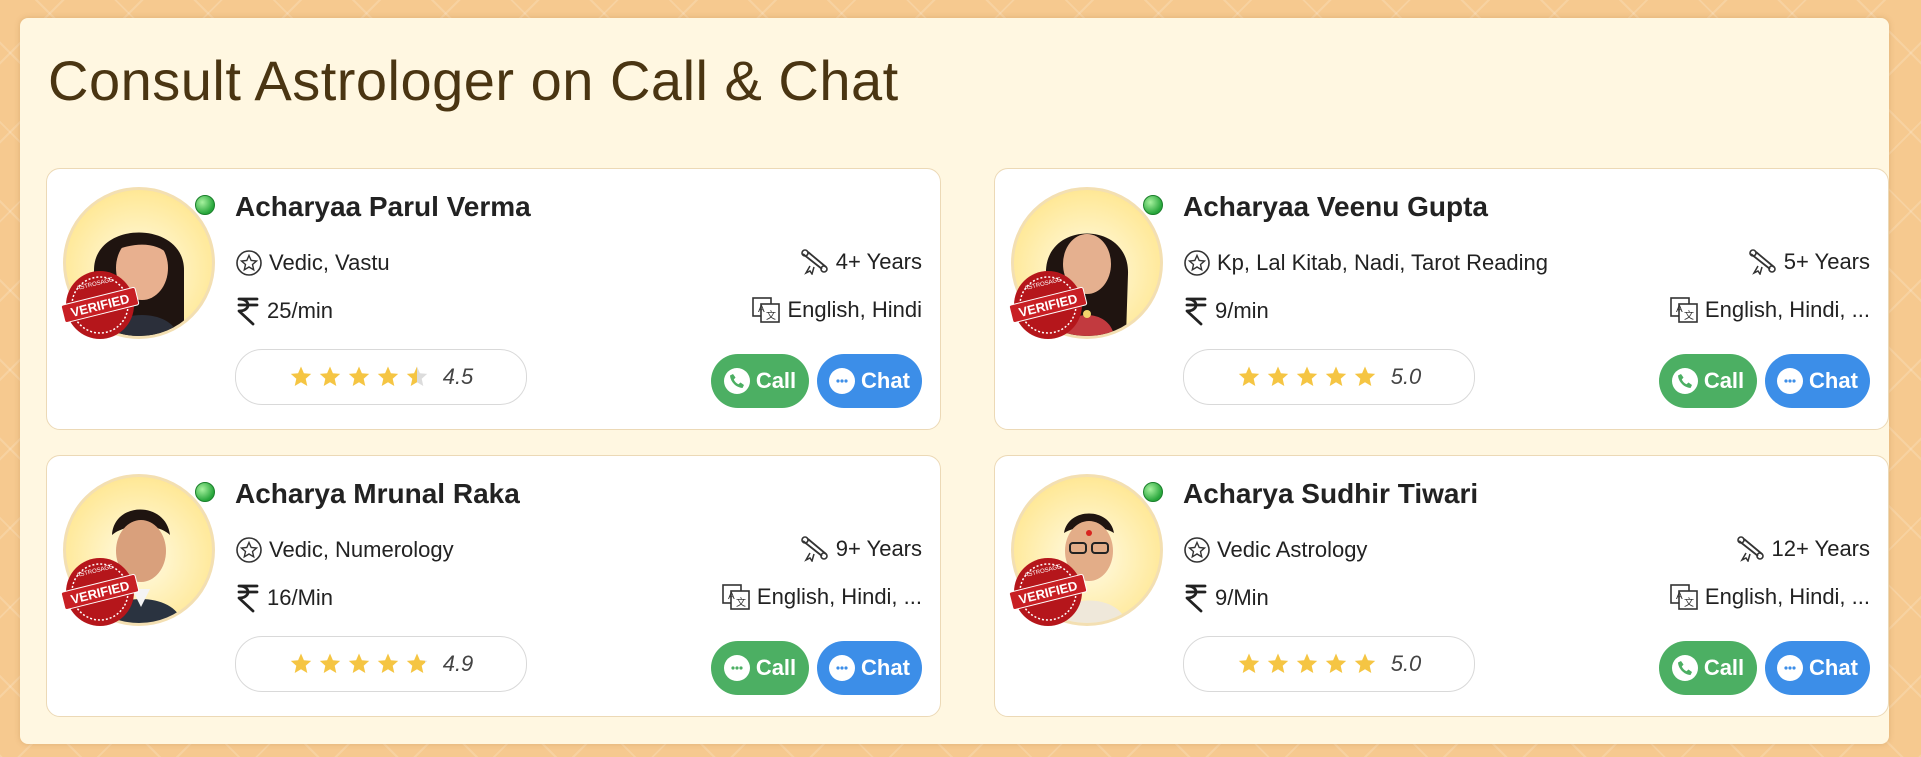 Image resolution: width=1921 pixels, height=757 pixels. I want to click on price-row: 16/Min, so click(284, 598).